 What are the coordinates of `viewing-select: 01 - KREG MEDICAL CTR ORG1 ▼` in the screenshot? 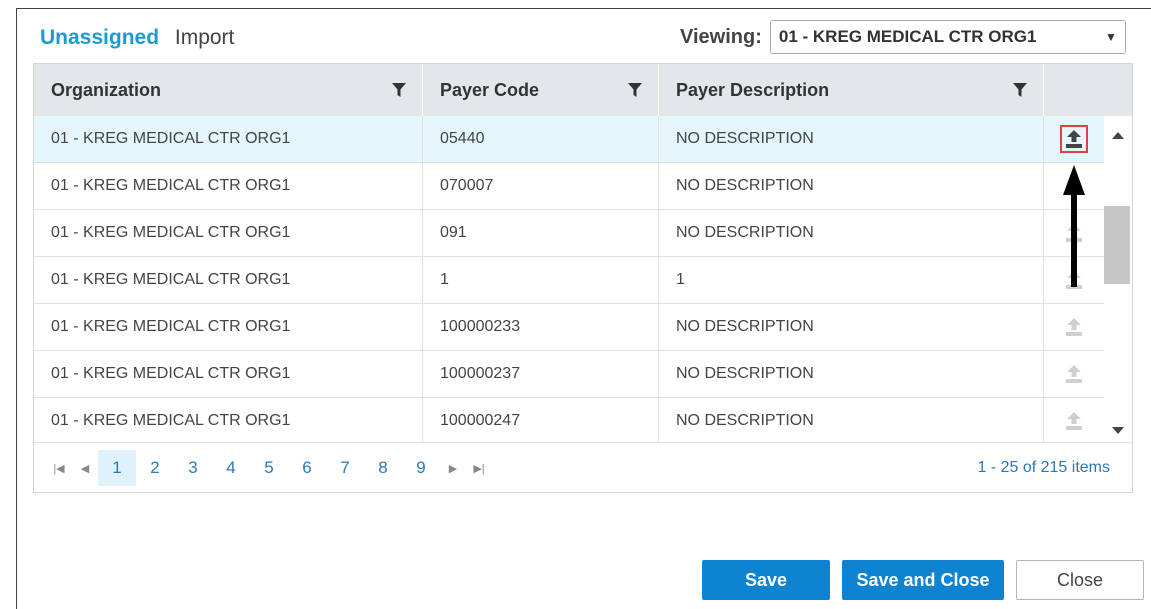 It's located at (947, 37).